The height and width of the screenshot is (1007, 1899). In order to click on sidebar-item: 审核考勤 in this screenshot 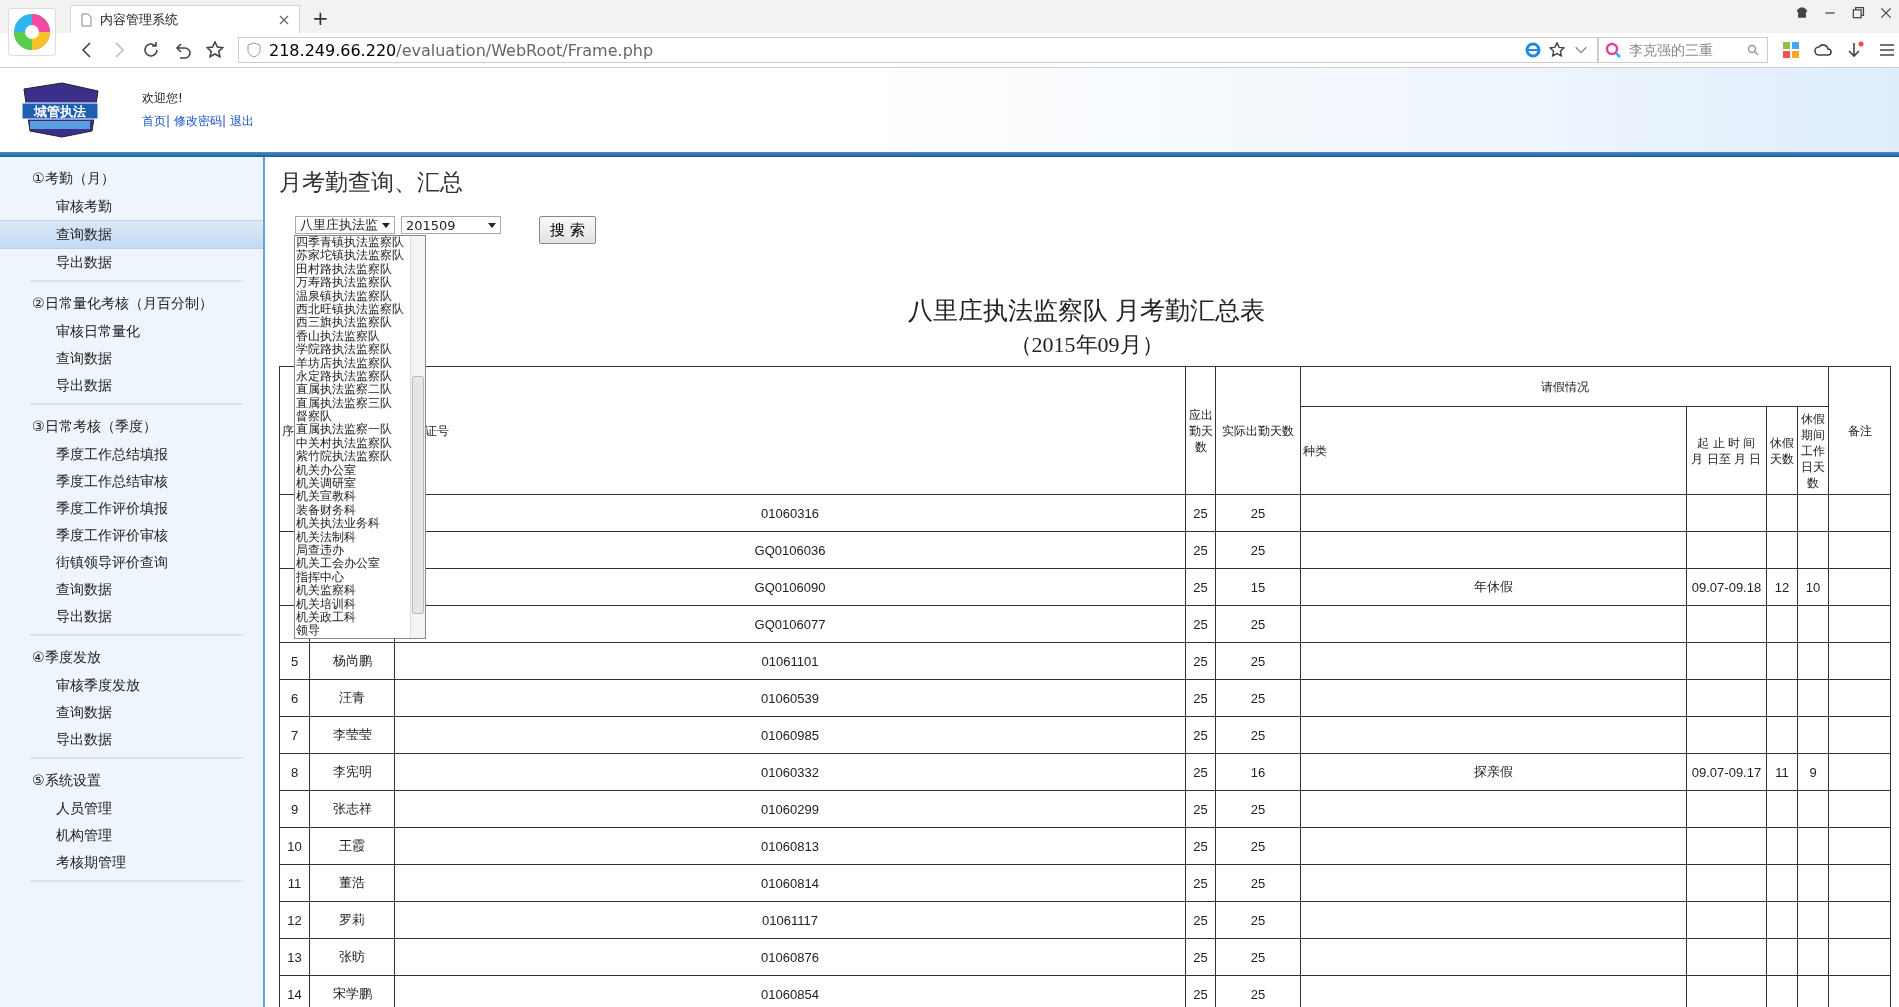, I will do `click(131, 206)`.